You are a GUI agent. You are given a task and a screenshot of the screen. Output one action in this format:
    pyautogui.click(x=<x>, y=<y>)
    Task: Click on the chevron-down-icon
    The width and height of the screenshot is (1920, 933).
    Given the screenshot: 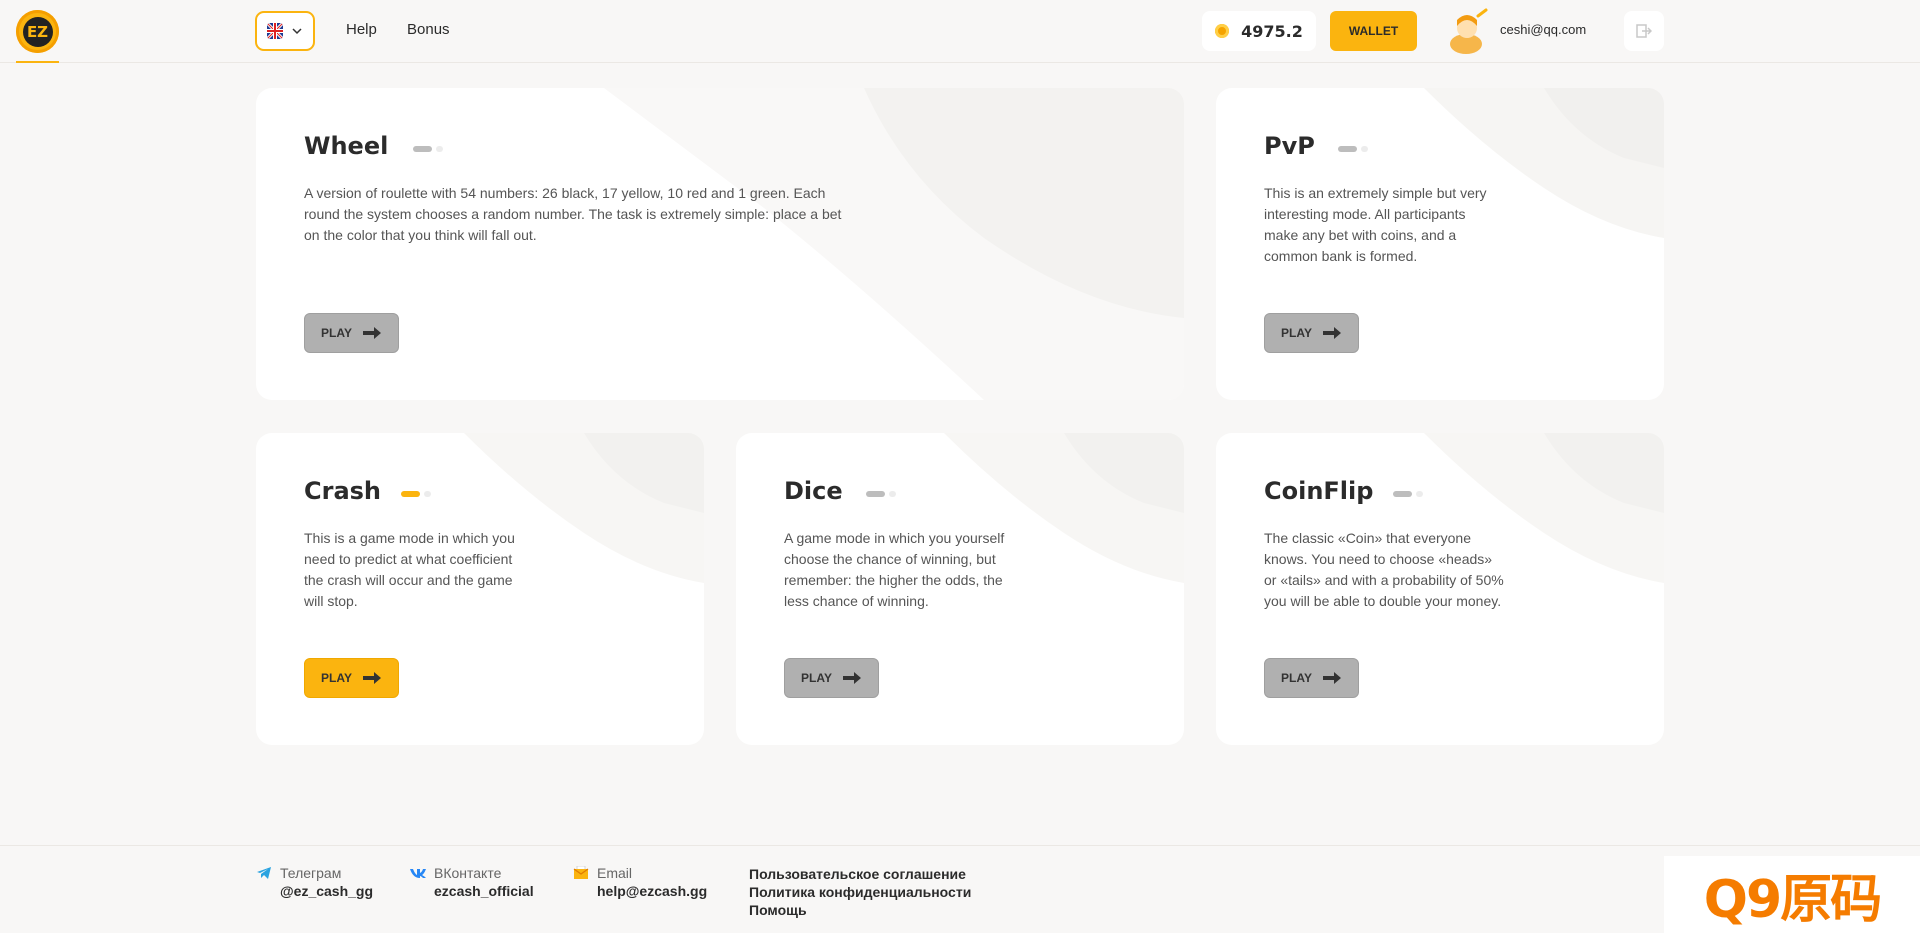 What is the action you would take?
    pyautogui.click(x=297, y=31)
    